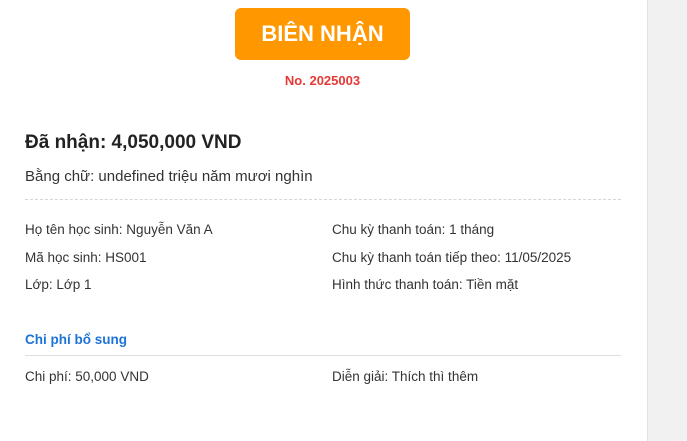 The width and height of the screenshot is (687, 441). I want to click on student-id: Mã học sinh: HS001, so click(86, 257).